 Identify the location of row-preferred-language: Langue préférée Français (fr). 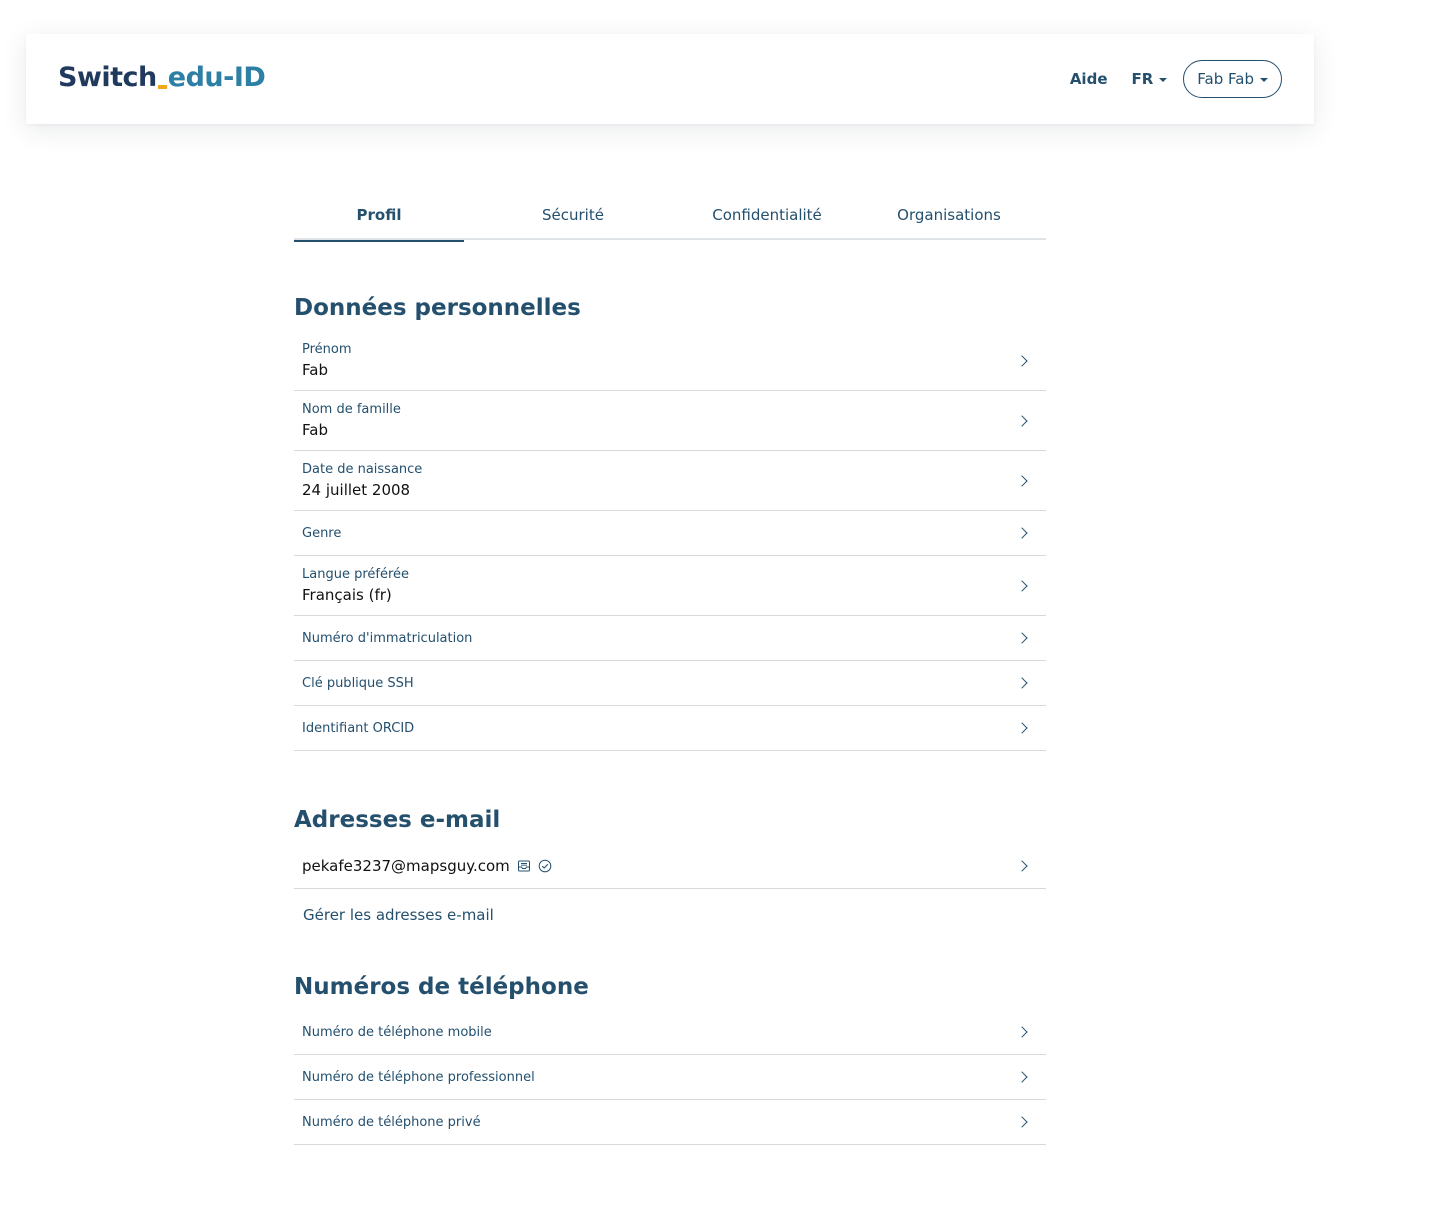
(670, 586).